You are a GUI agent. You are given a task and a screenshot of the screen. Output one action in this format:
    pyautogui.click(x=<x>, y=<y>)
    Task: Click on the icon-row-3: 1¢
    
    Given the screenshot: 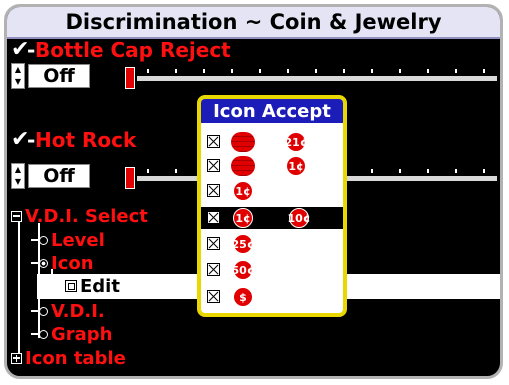 What is the action you would take?
    pyautogui.click(x=272, y=191)
    